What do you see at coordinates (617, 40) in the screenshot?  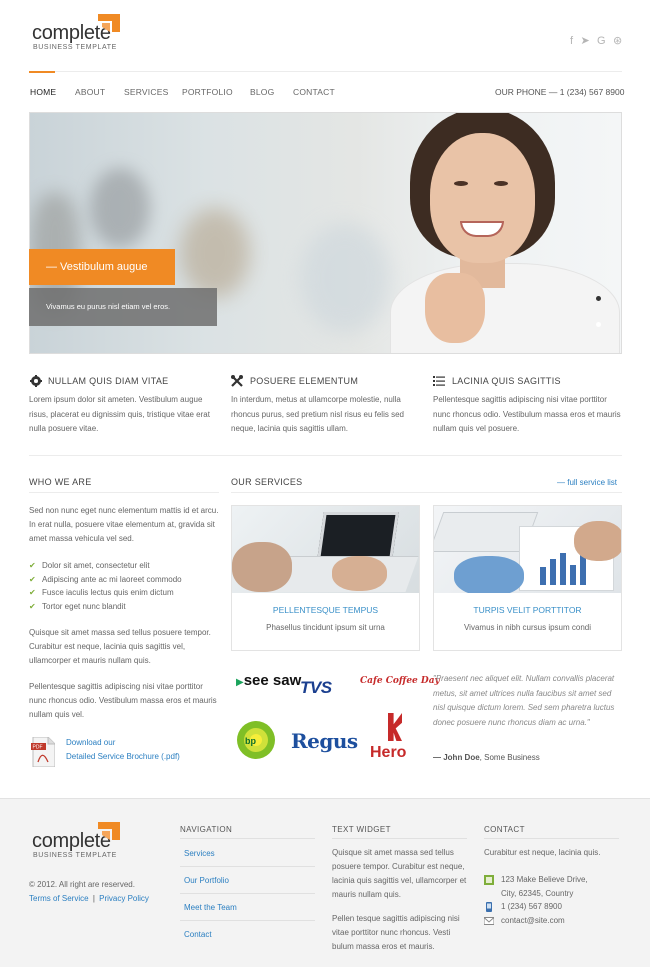 I see `dribbble-icon: ⊛` at bounding box center [617, 40].